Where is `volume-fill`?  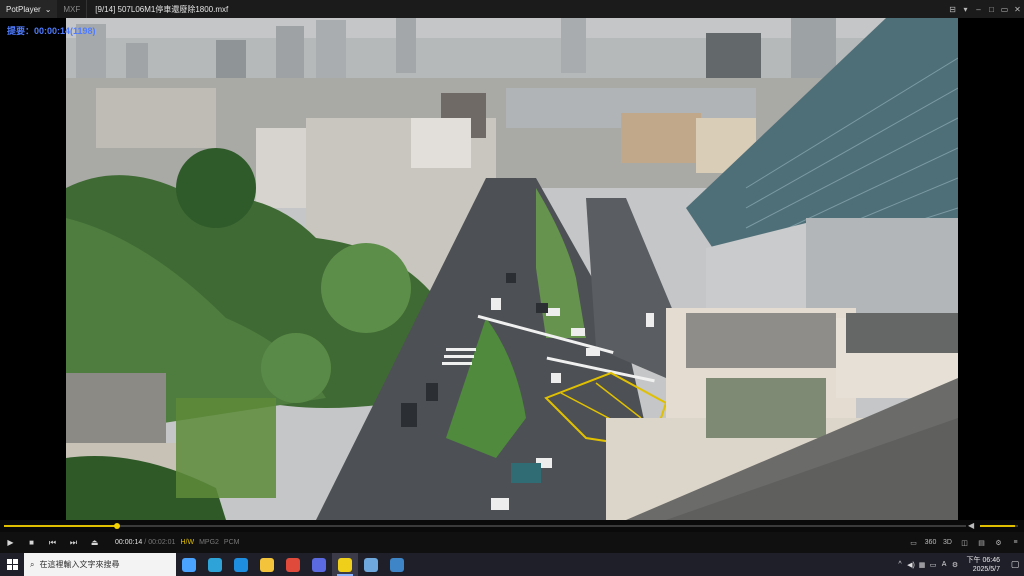
volume-fill is located at coordinates (997, 526).